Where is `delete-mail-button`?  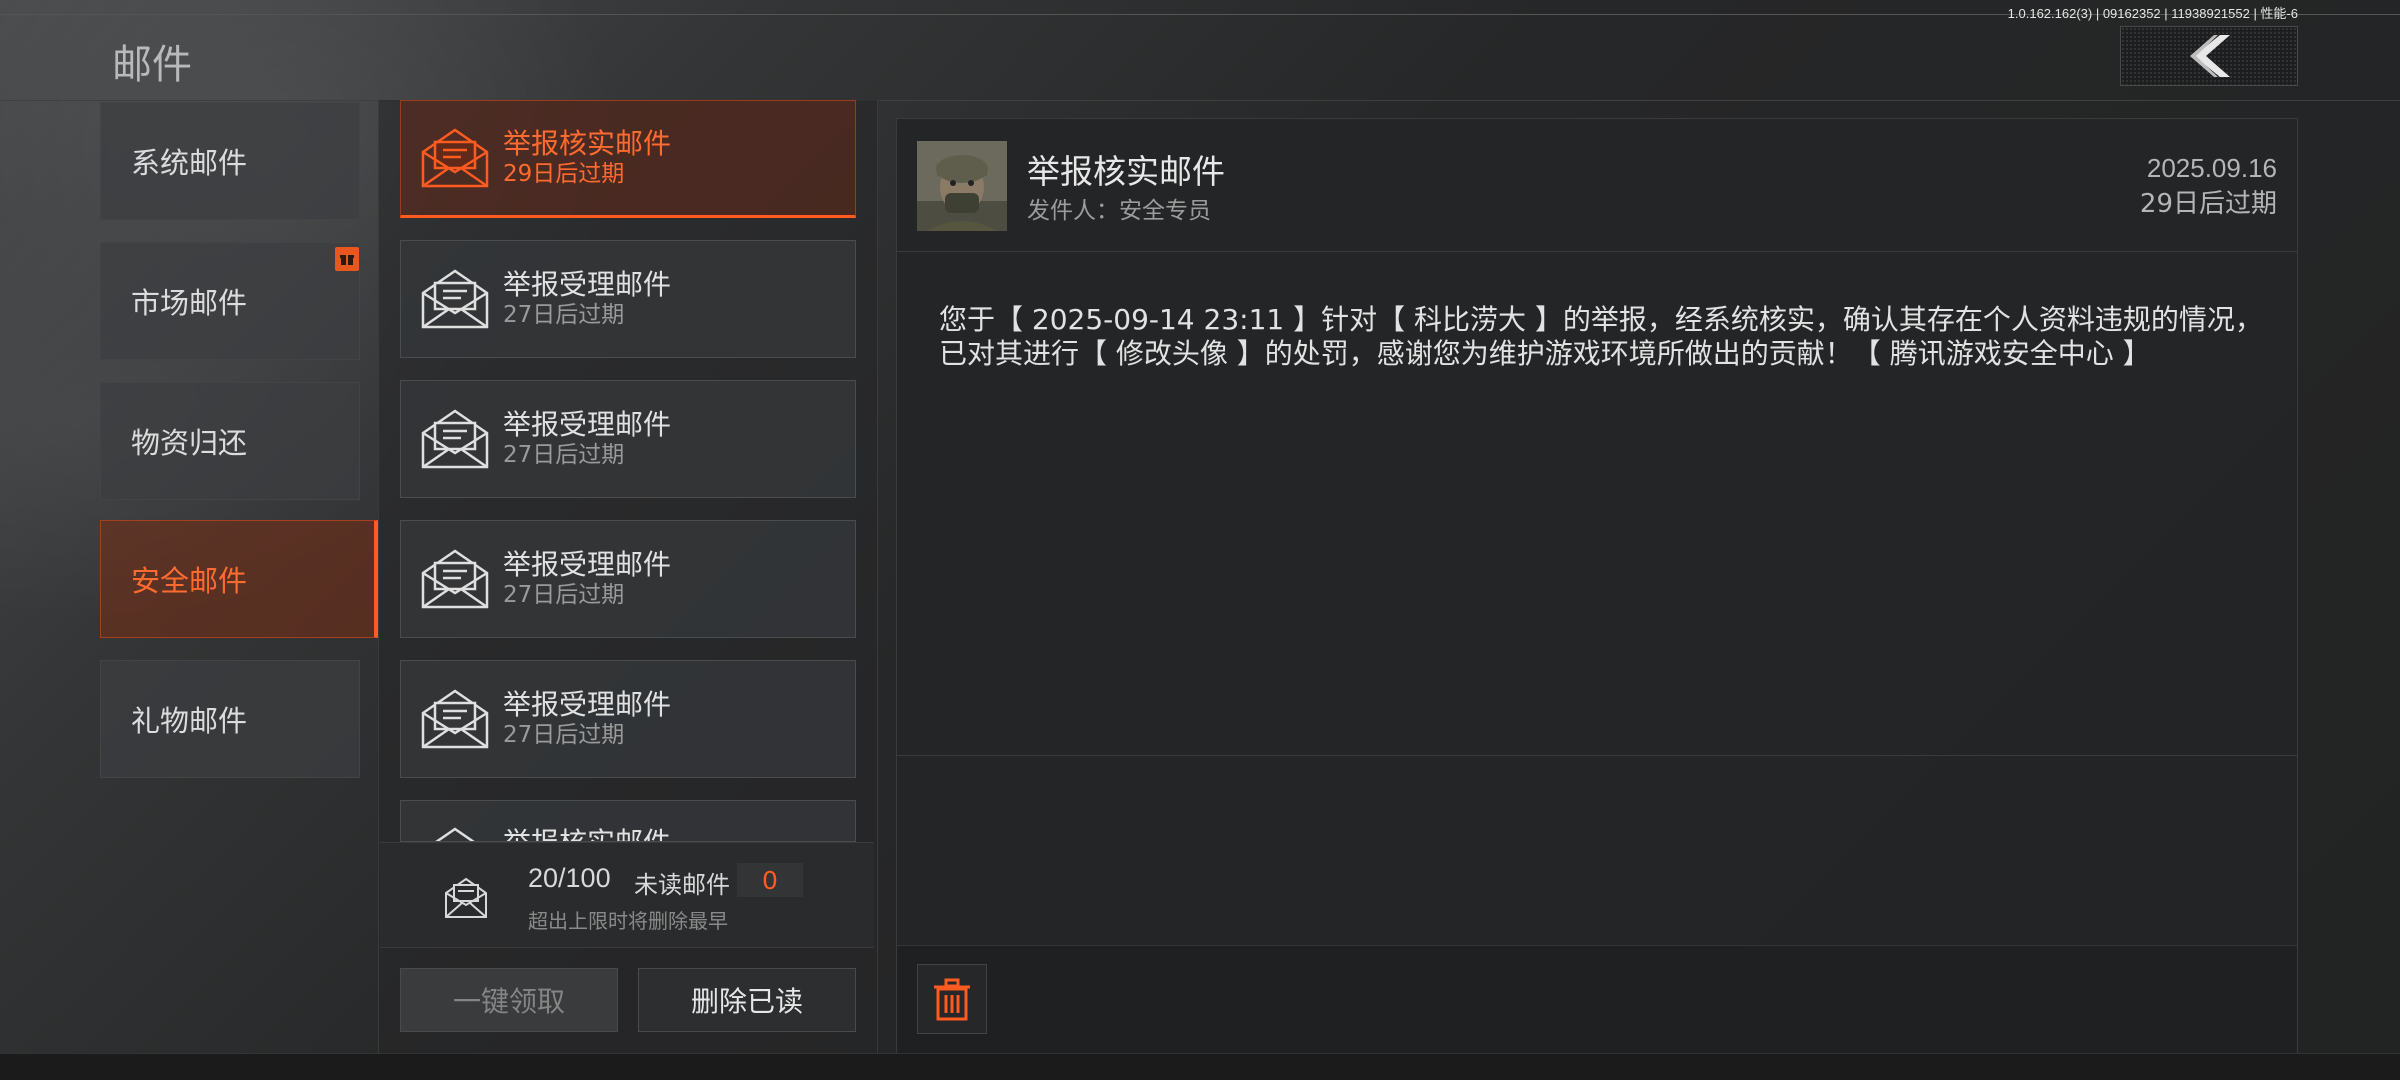
delete-mail-button is located at coordinates (952, 999).